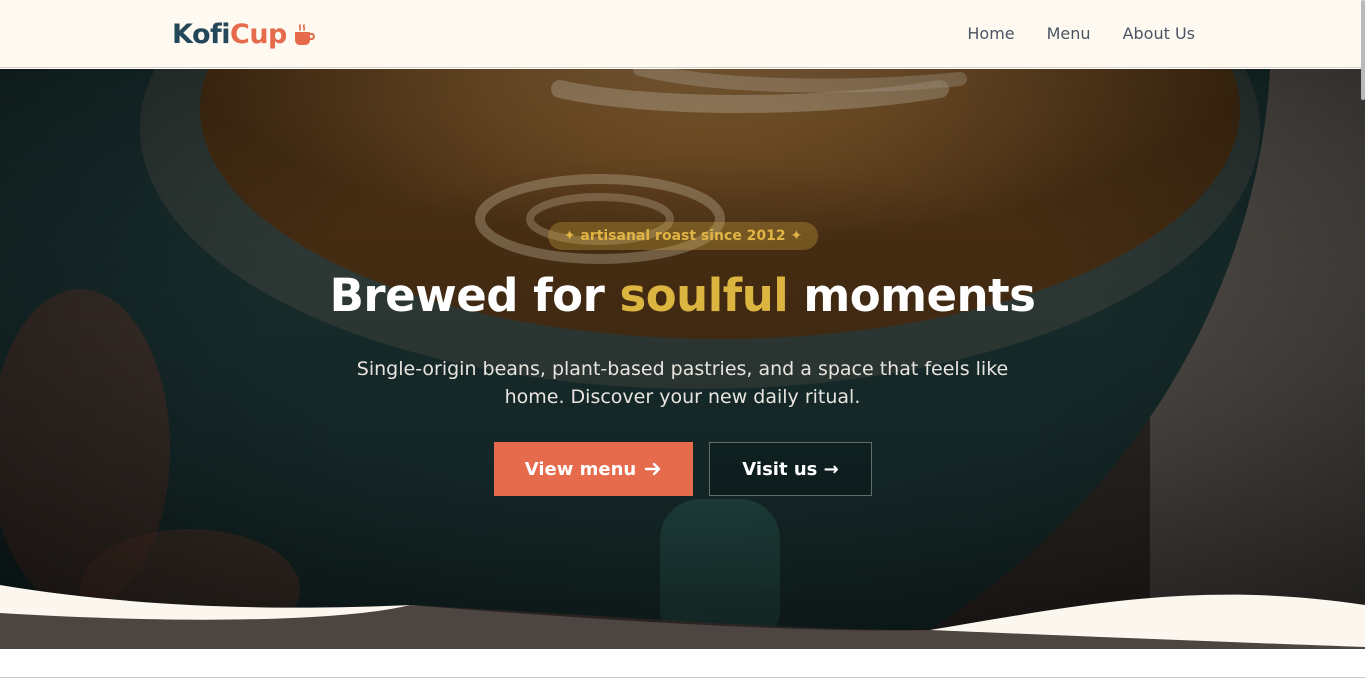 This screenshot has width=1365, height=681. I want to click on nav-link-menu: Menu, so click(1069, 33).